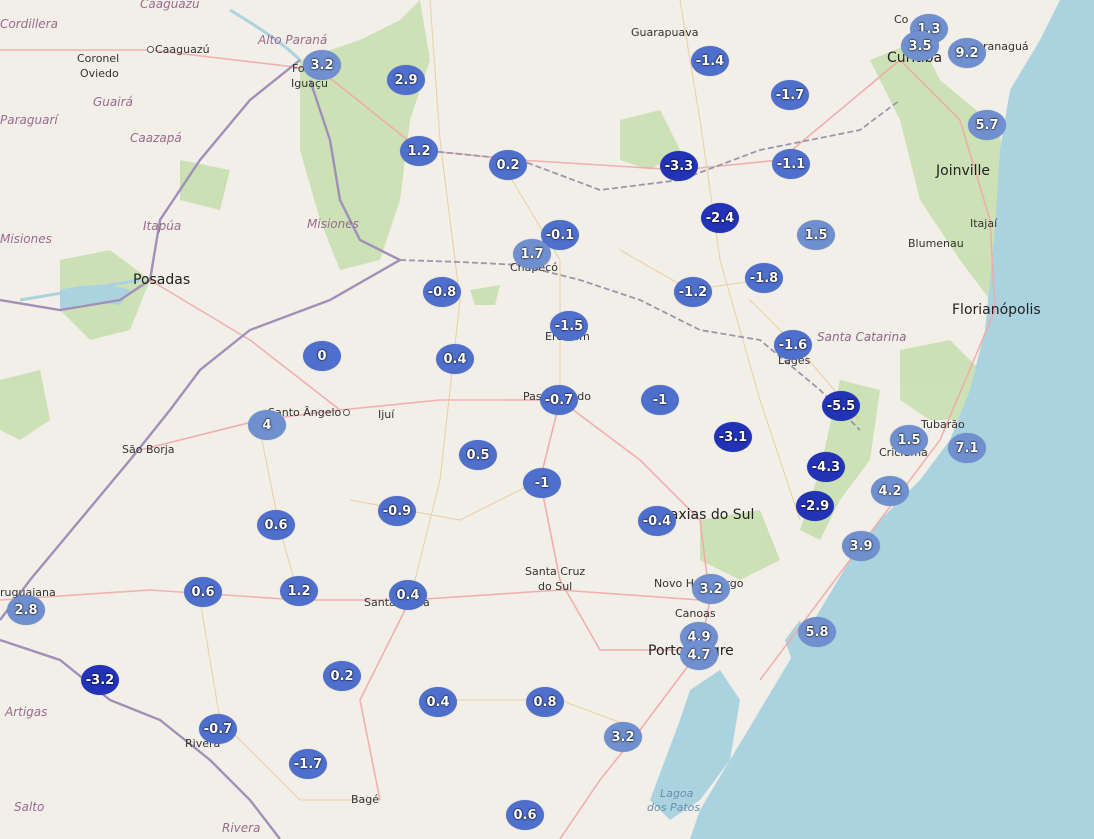 The image size is (1094, 839). What do you see at coordinates (890, 491) in the screenshot?
I see `value-marker: 4.2` at bounding box center [890, 491].